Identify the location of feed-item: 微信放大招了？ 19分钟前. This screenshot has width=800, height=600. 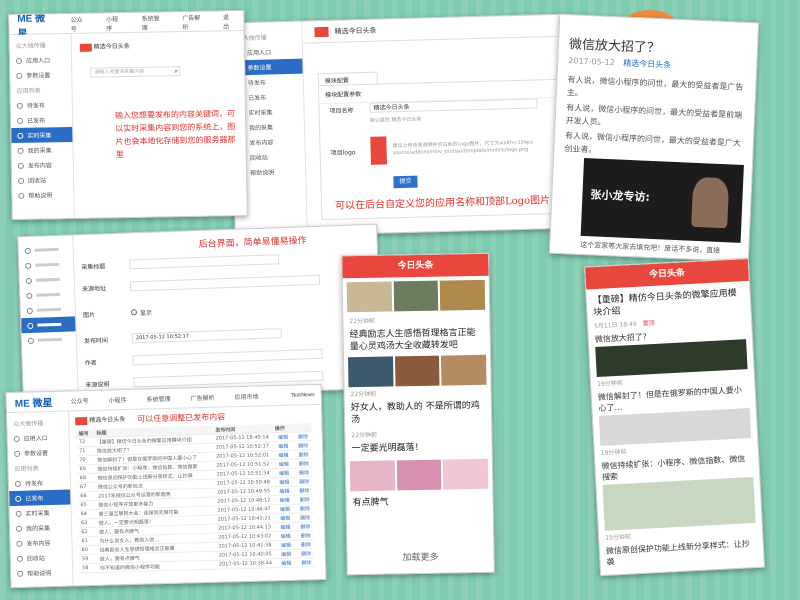
(672, 357).